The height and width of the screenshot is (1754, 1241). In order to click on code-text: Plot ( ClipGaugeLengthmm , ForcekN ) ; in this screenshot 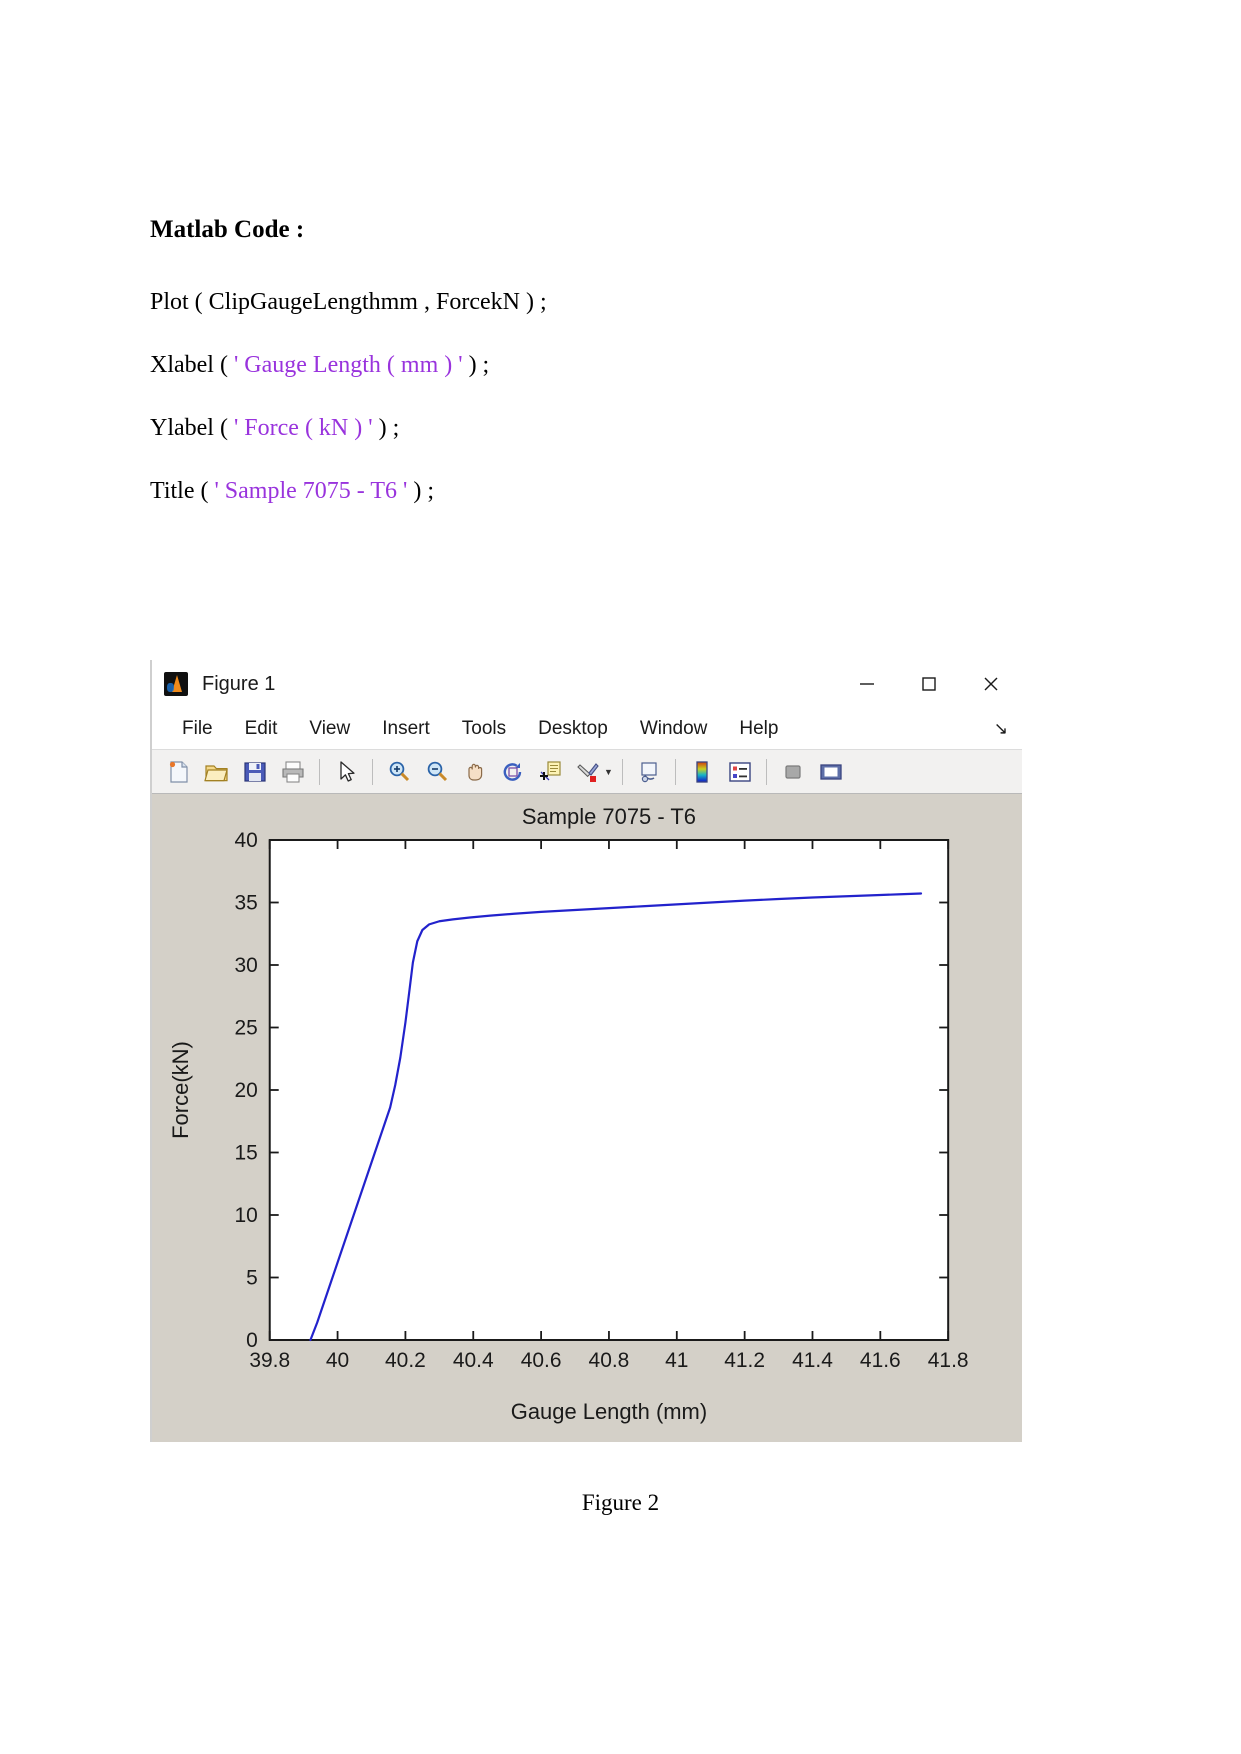, I will do `click(348, 302)`.